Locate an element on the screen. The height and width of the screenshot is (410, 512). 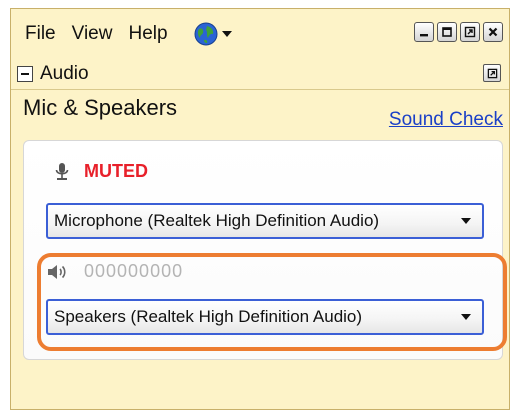
maximize-button is located at coordinates (447, 32).